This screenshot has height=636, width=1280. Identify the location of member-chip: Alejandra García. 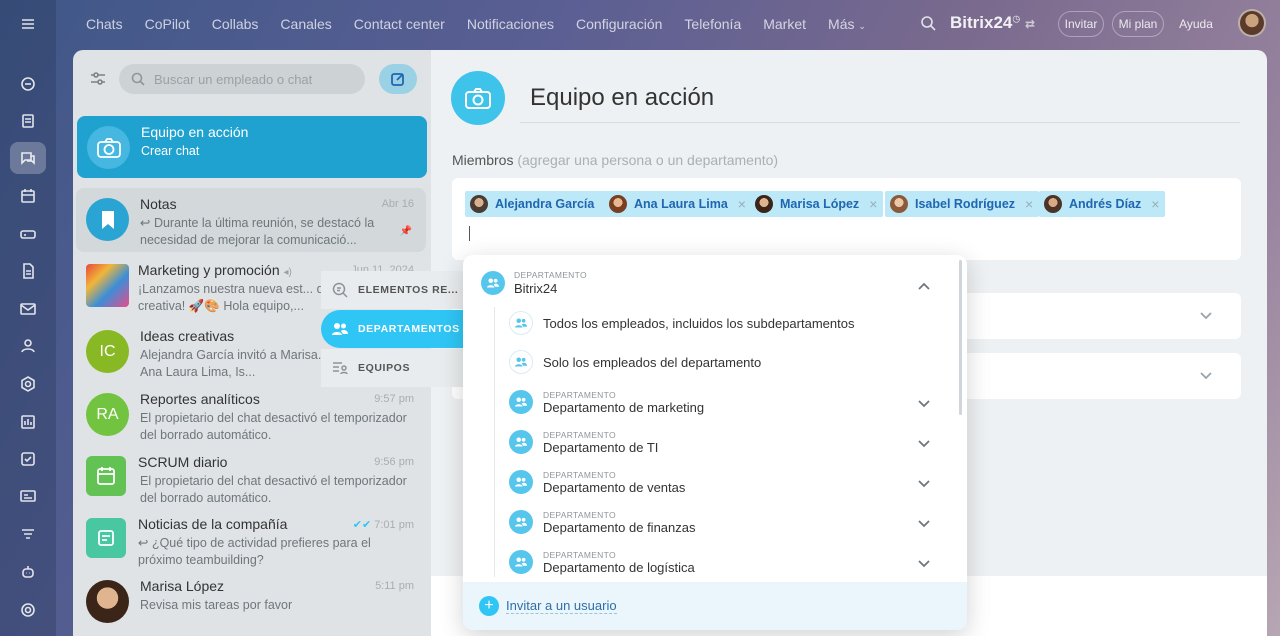
(537, 204).